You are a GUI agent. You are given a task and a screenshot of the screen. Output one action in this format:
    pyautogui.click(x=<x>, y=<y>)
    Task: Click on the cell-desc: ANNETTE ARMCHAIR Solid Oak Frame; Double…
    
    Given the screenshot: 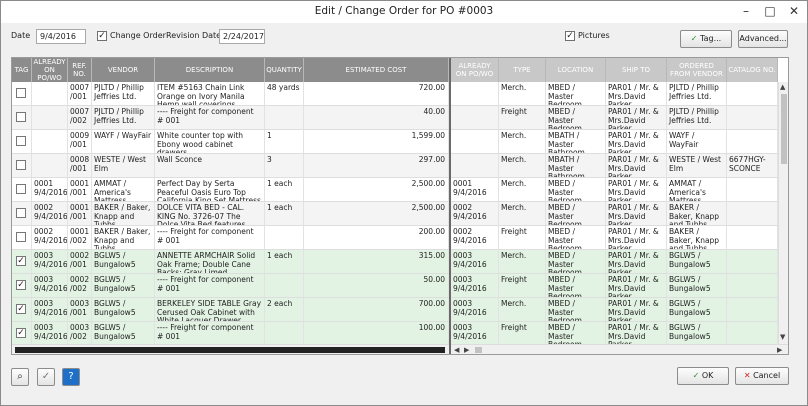 What is the action you would take?
    pyautogui.click(x=210, y=262)
    